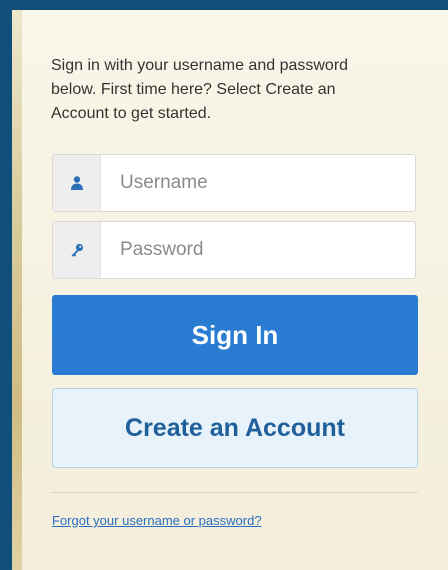 The width and height of the screenshot is (448, 570). Describe the element at coordinates (77, 183) in the screenshot. I see `user-icon` at that location.